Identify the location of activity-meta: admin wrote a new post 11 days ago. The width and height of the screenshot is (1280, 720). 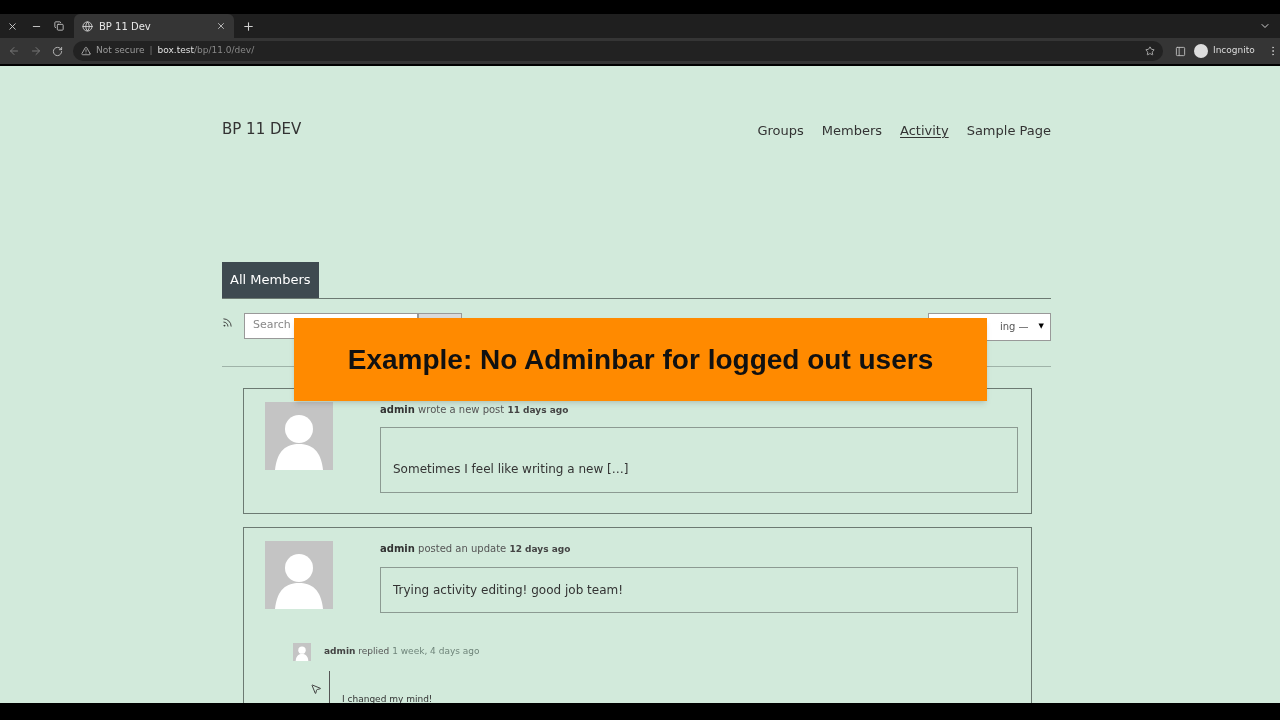
(475, 409).